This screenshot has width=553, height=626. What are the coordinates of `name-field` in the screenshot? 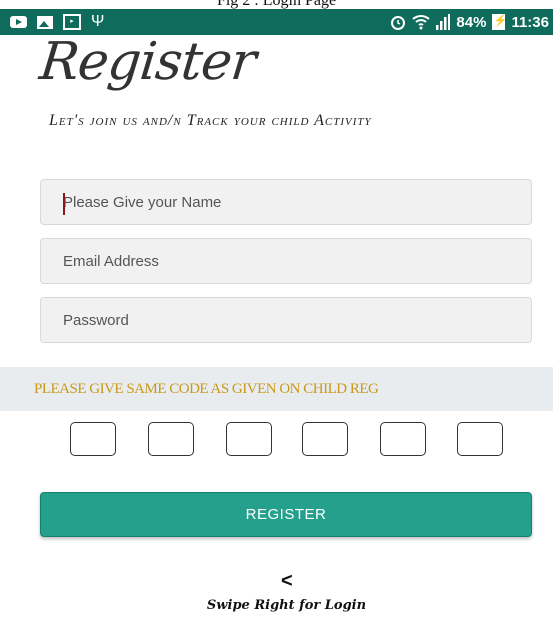 It's located at (286, 202).